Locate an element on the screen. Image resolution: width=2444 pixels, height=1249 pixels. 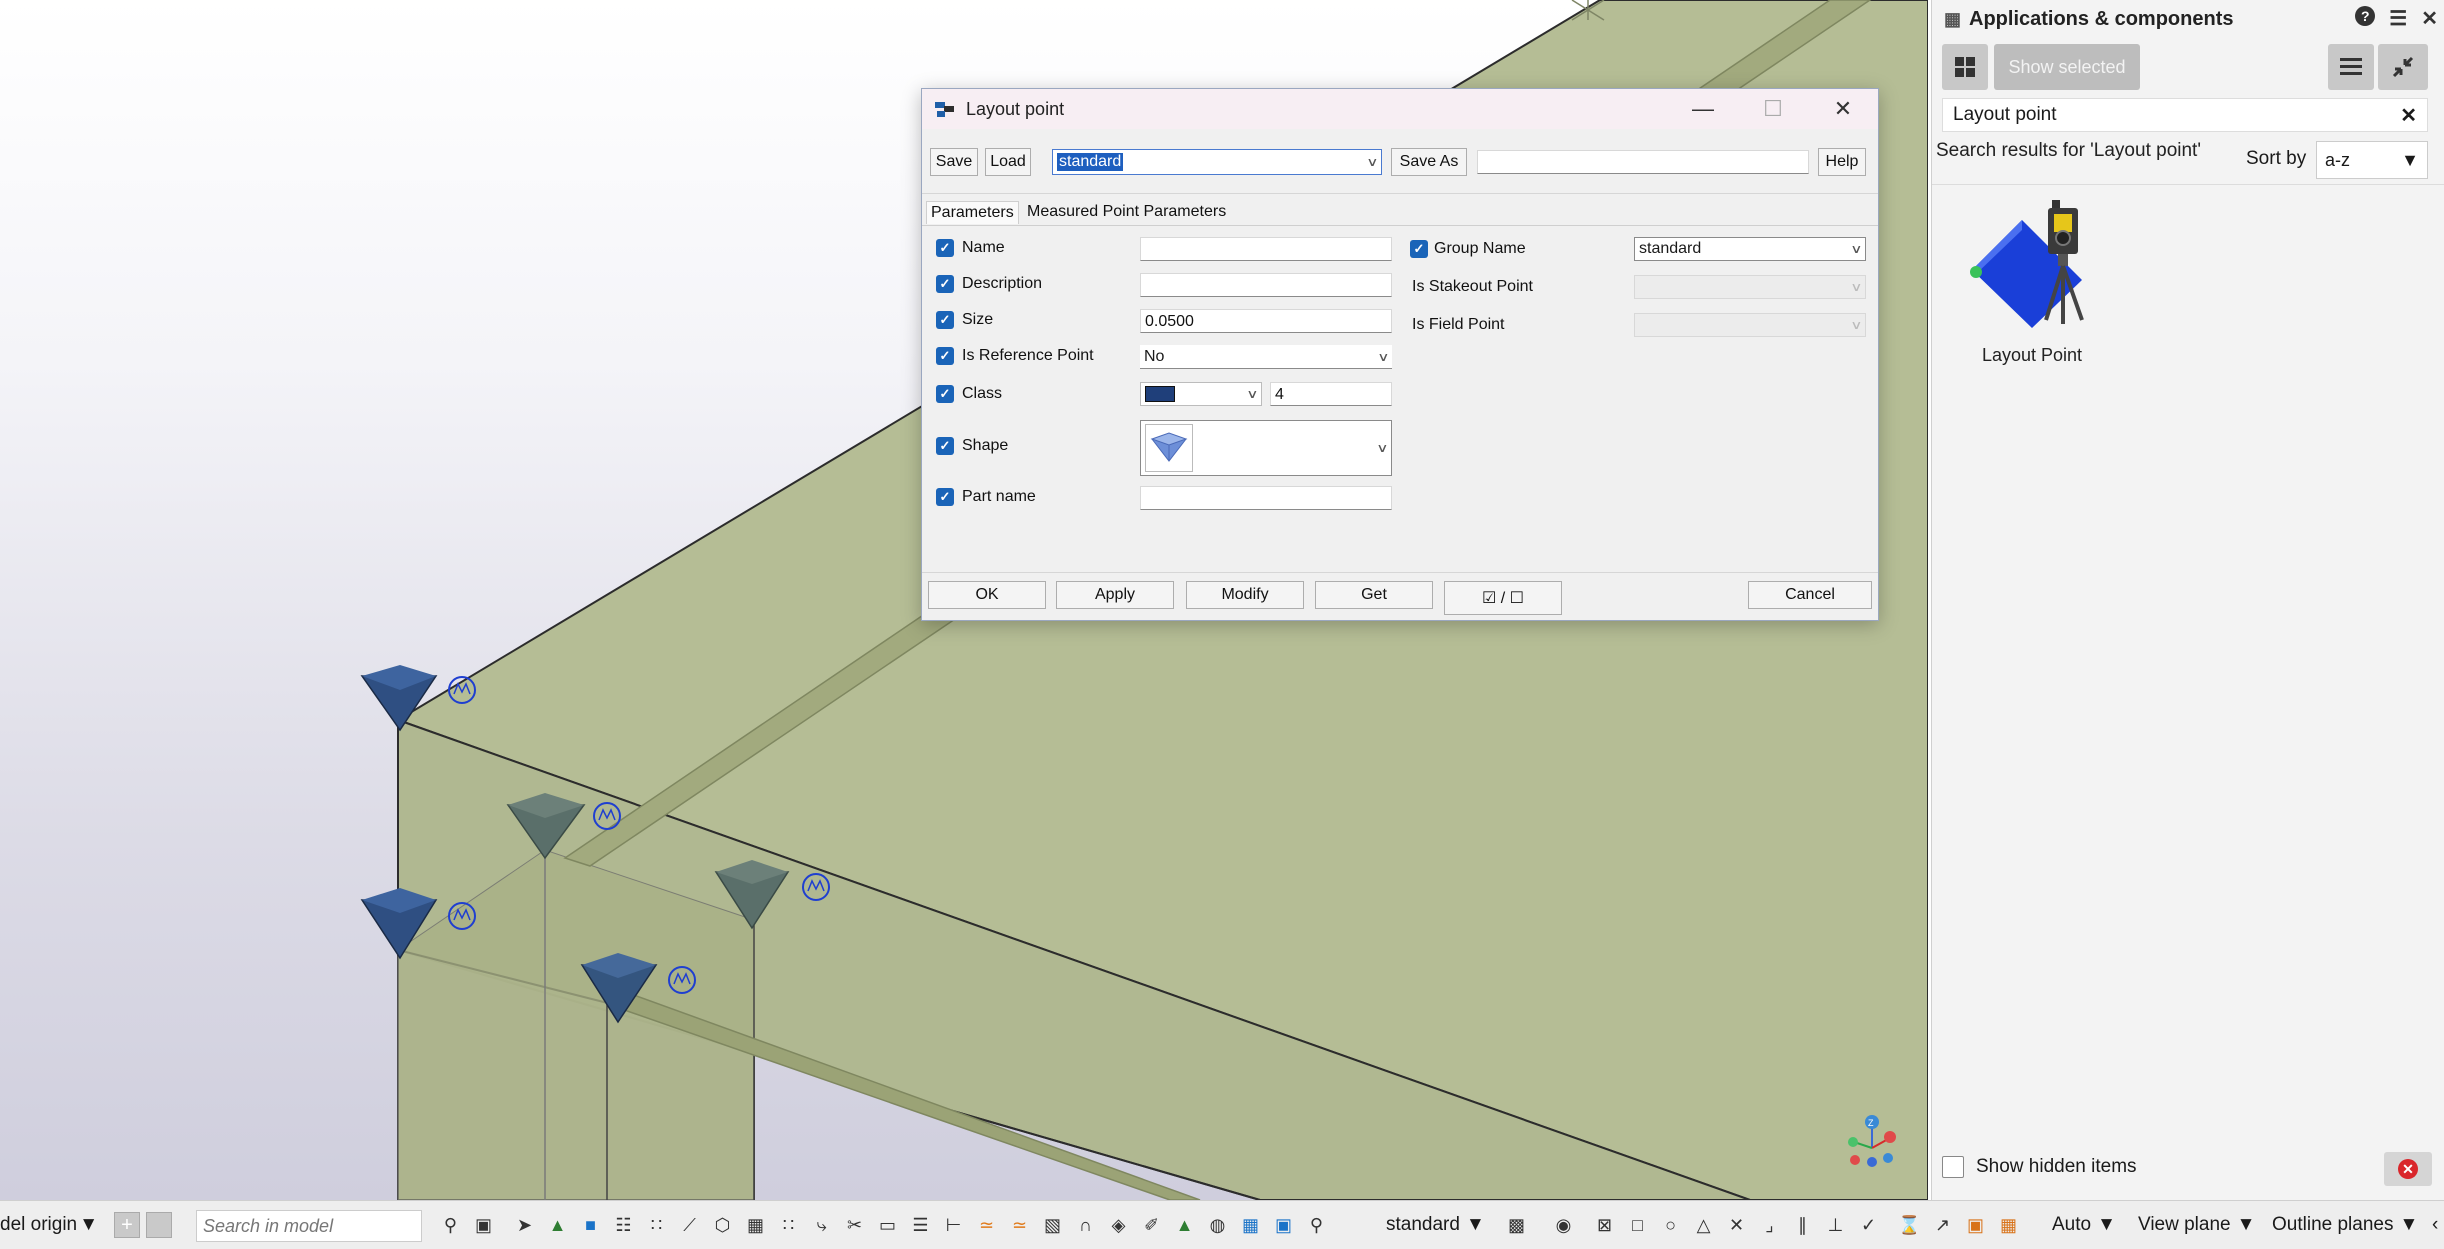
toggle-checkboxes-button: ☑ / ☐ is located at coordinates (1503, 598).